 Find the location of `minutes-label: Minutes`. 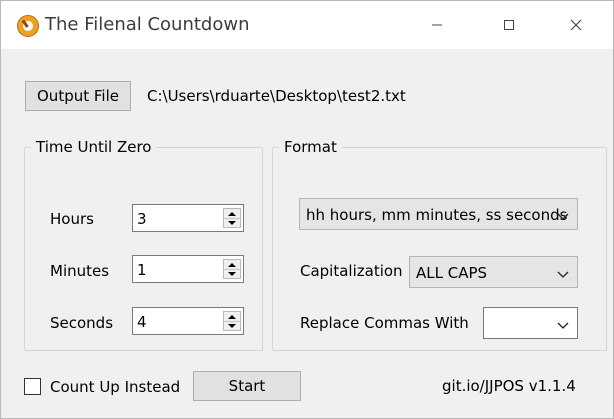

minutes-label: Minutes is located at coordinates (80, 271).